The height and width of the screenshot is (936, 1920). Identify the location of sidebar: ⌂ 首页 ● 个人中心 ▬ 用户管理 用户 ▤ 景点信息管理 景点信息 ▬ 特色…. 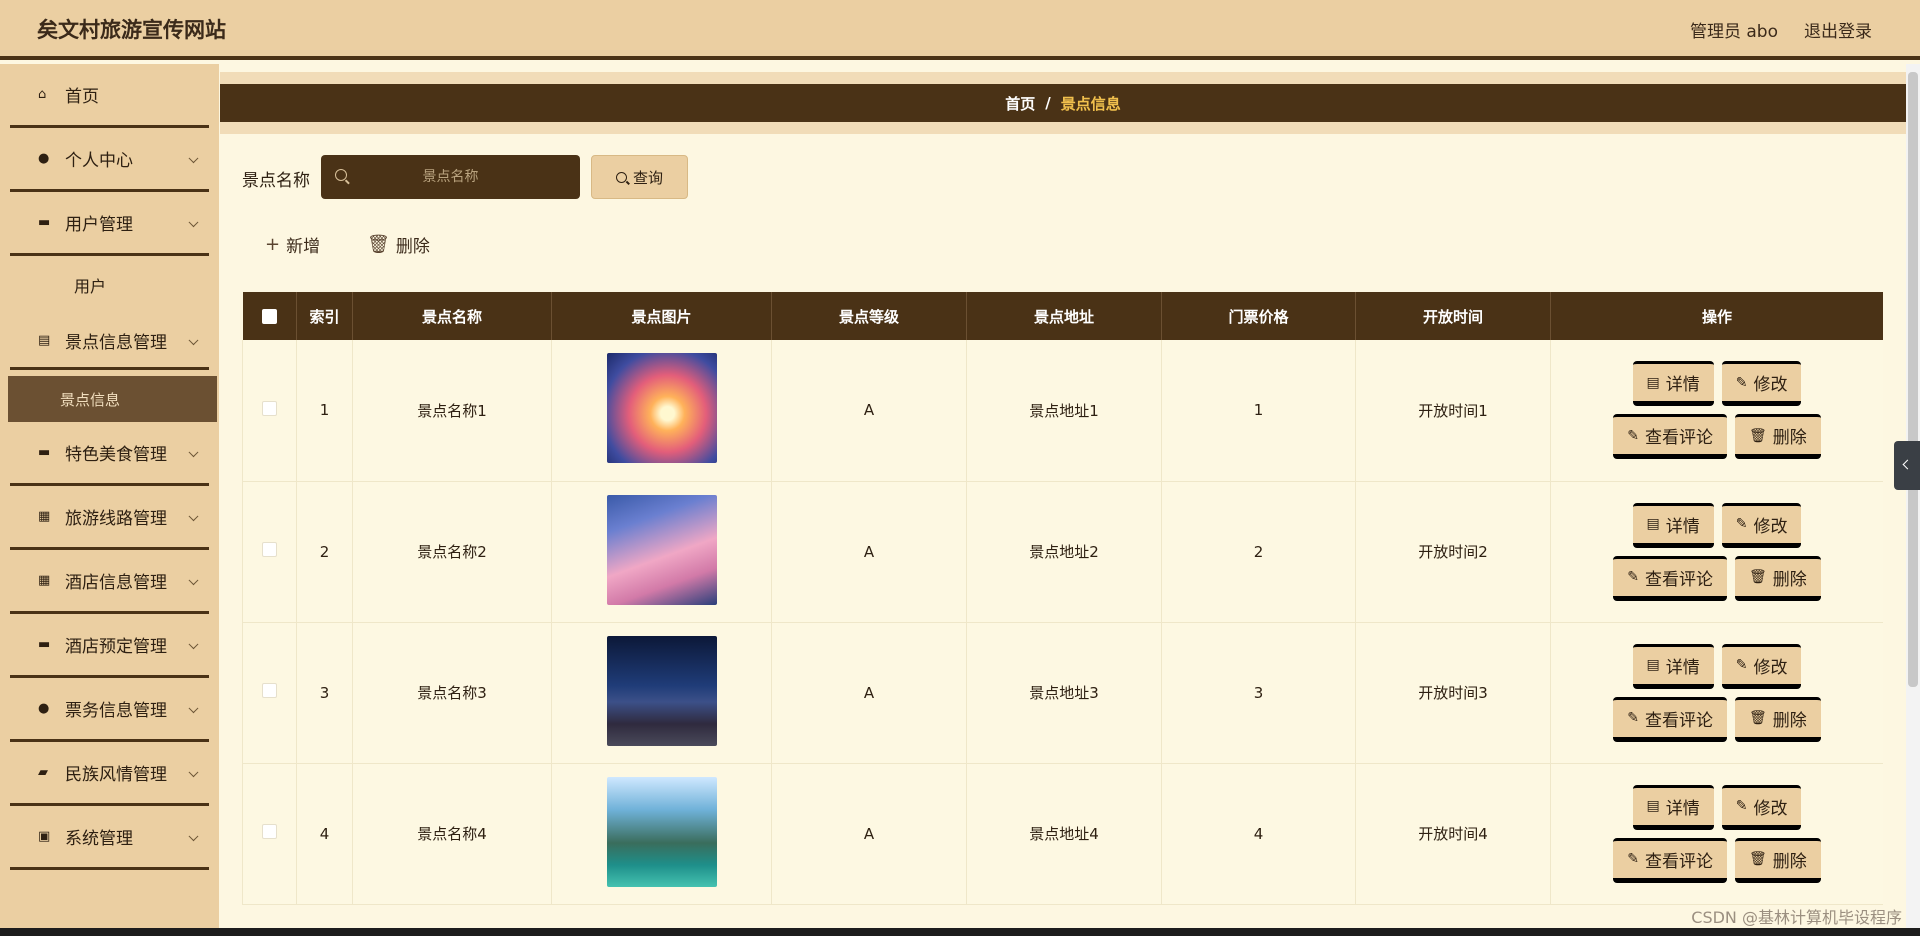
(109, 500).